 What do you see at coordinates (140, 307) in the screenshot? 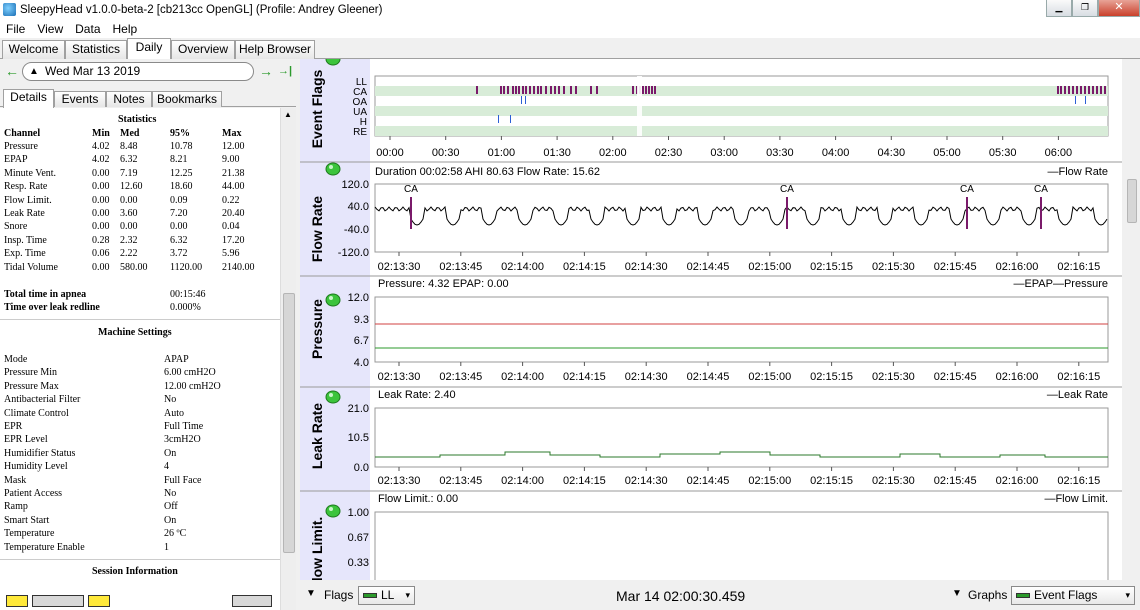
I see `totals-row: Time over leak redline 0.000%` at bounding box center [140, 307].